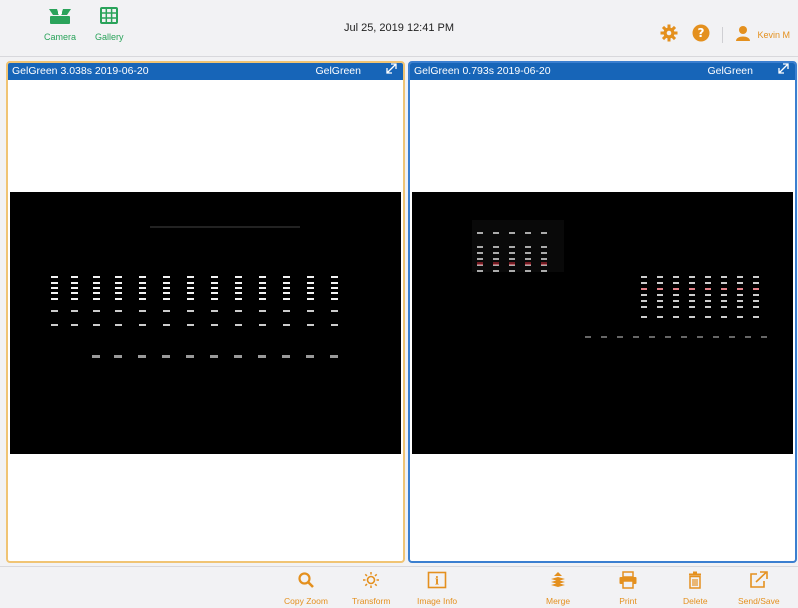 The image size is (798, 608). I want to click on copy-zoom-label: Copy Zoom, so click(306, 601).